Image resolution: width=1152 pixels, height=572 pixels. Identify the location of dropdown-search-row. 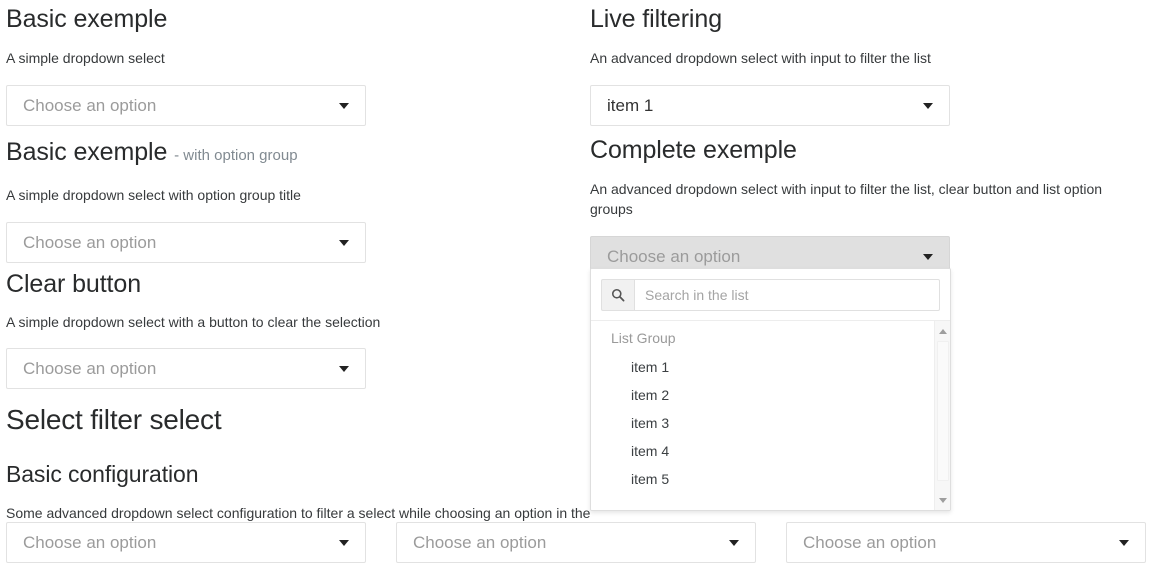
(770, 294).